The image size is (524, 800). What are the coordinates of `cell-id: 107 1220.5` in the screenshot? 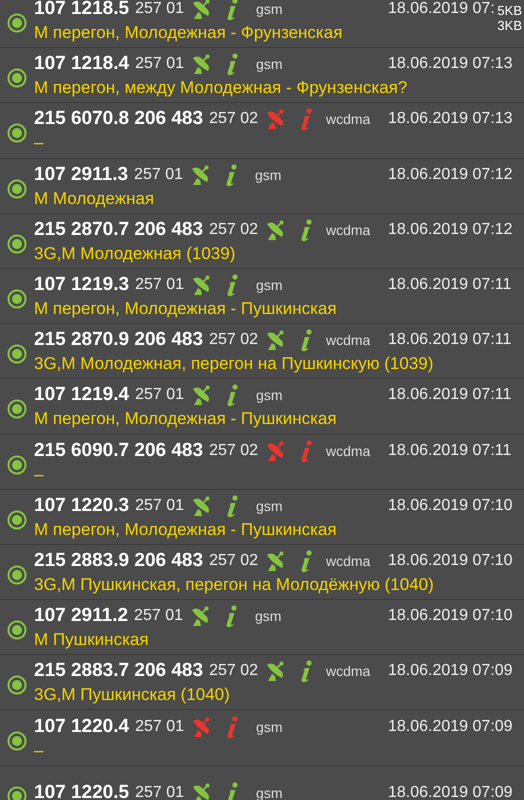 It's located at (82, 791).